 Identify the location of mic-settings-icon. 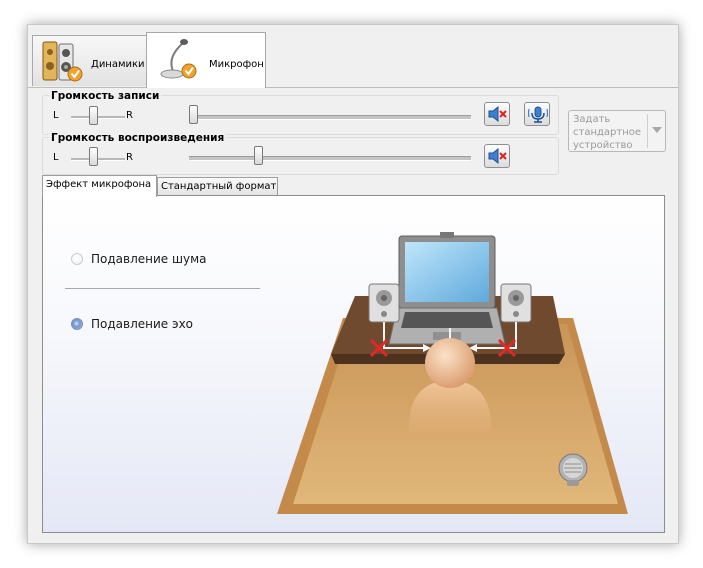
(538, 115).